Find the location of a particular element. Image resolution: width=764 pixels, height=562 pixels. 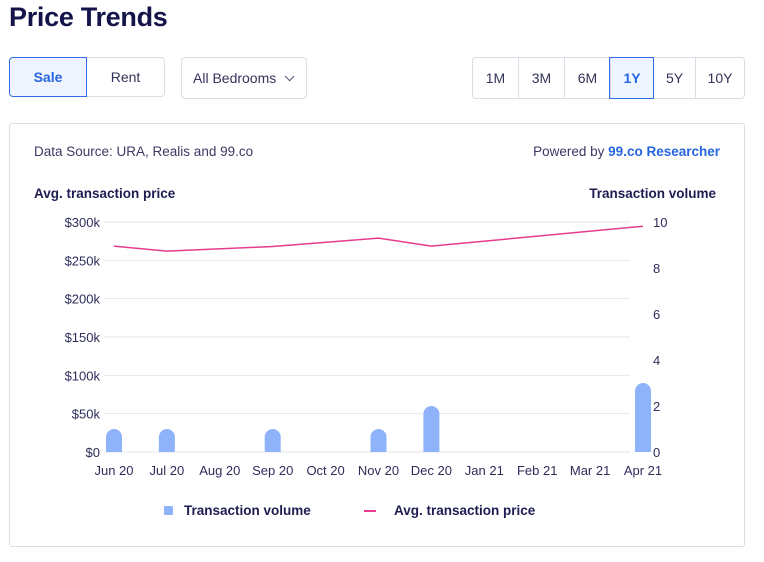

x-tick-label: Mar 21 is located at coordinates (590, 470).